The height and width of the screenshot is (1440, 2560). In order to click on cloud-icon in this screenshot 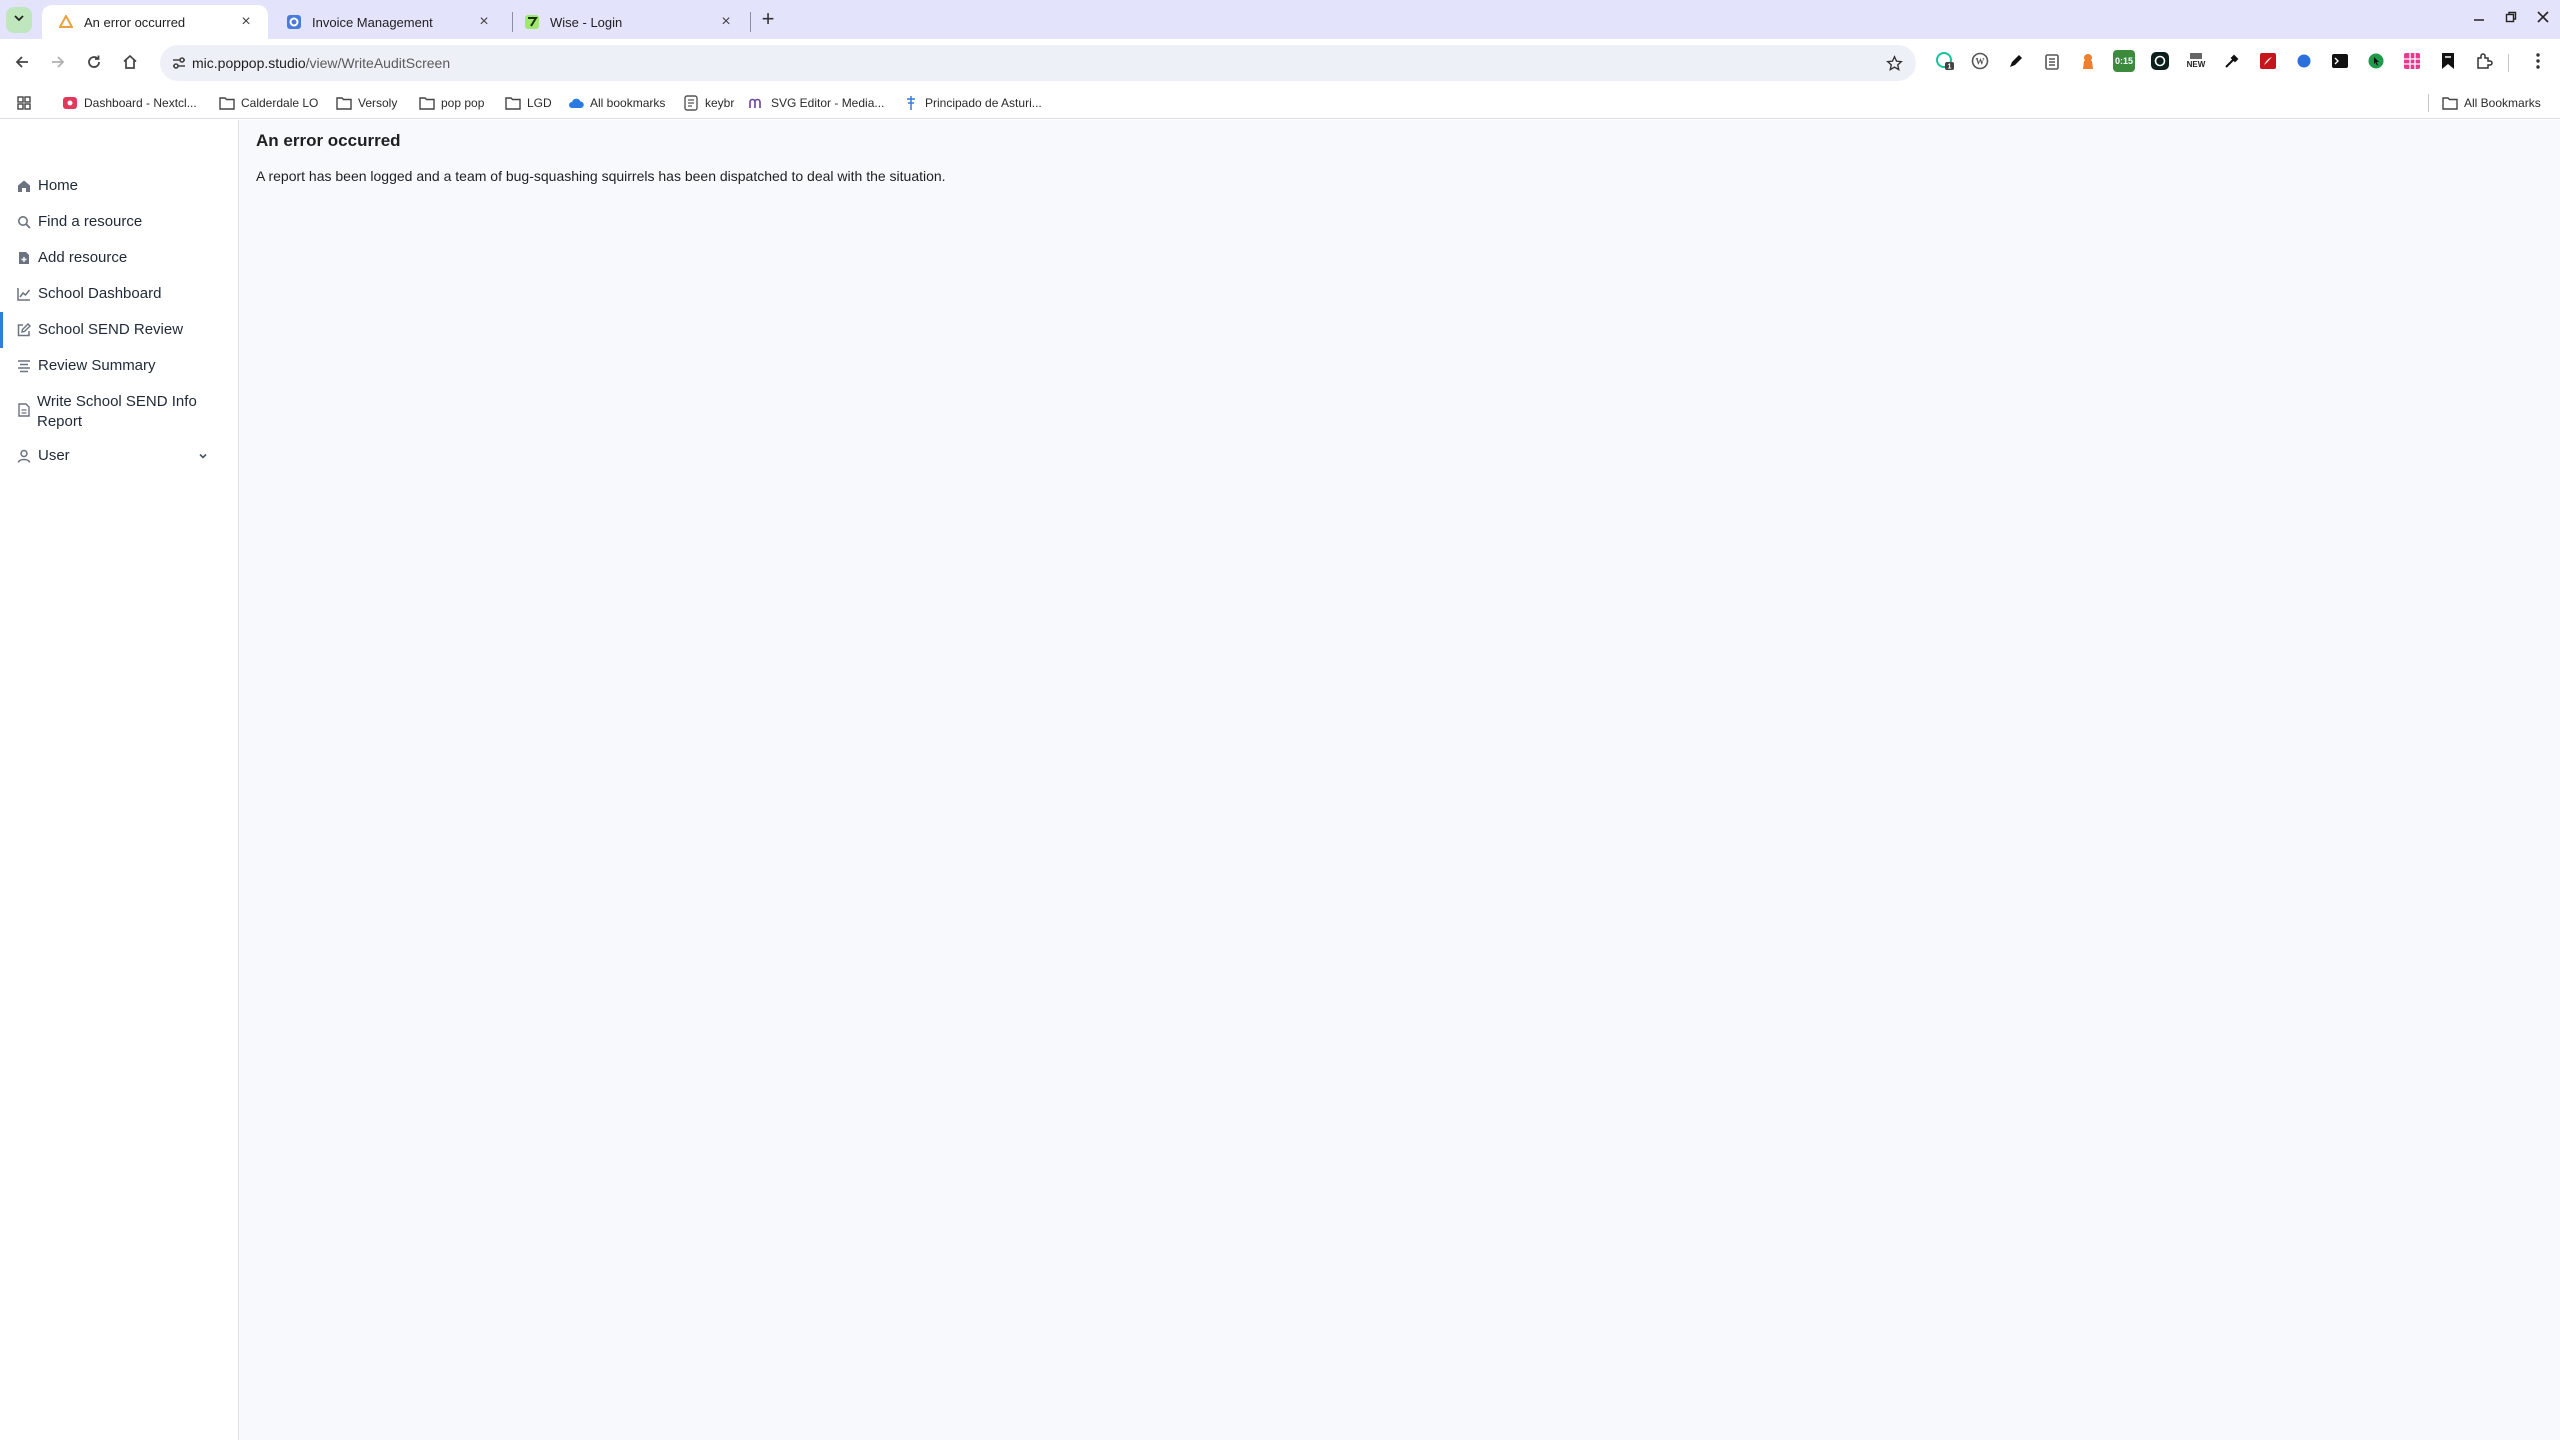, I will do `click(576, 103)`.